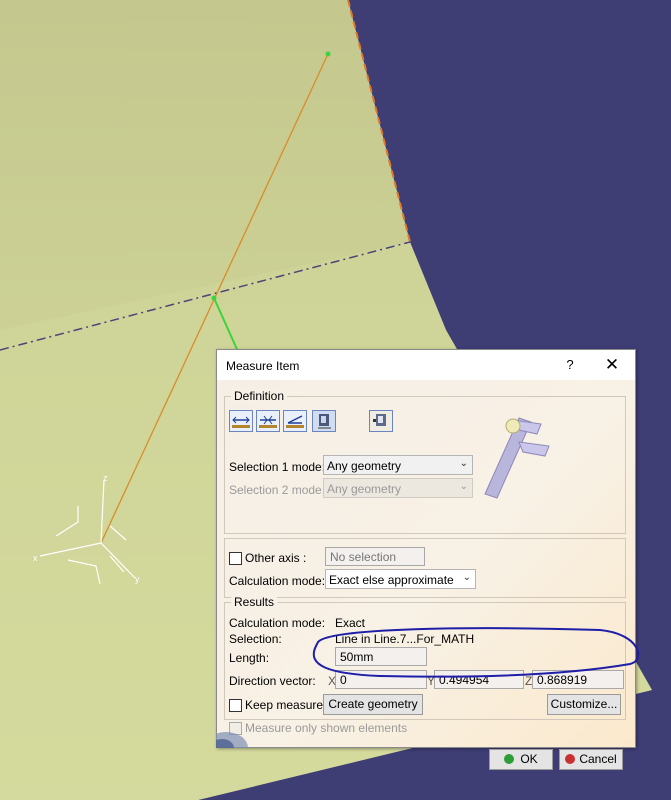 This screenshot has width=671, height=800. What do you see at coordinates (562, 680) in the screenshot?
I see `direction-z-value: 0.868919` at bounding box center [562, 680].